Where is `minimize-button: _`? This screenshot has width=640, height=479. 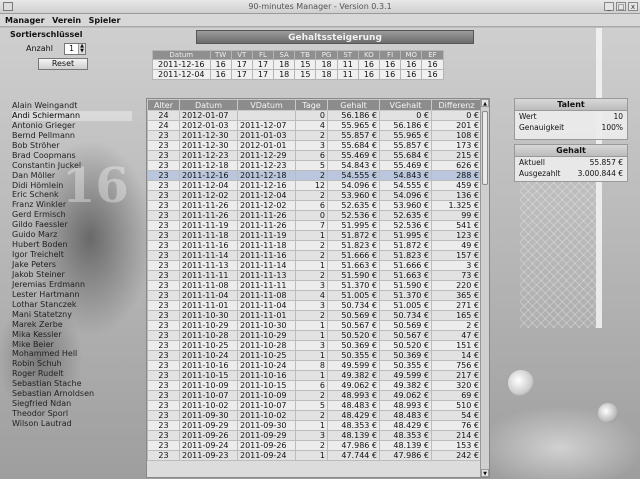
minimize-button: _ is located at coordinates (609, 6).